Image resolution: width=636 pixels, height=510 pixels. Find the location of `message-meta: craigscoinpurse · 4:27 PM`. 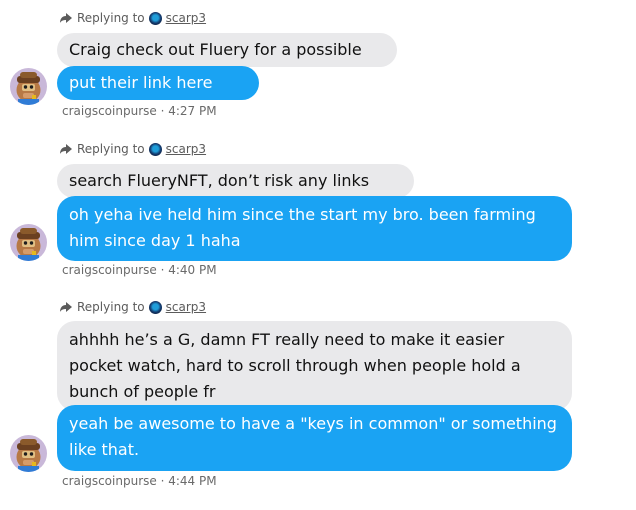

message-meta: craigscoinpurse · 4:27 PM is located at coordinates (139, 111).